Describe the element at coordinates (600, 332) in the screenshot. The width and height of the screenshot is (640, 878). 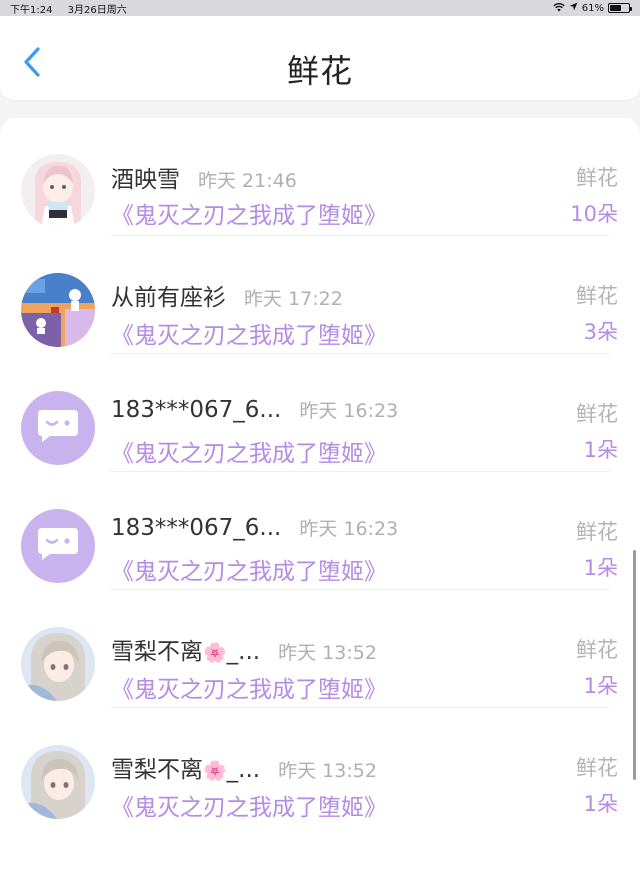
I see `gift-count: 3朵` at that location.